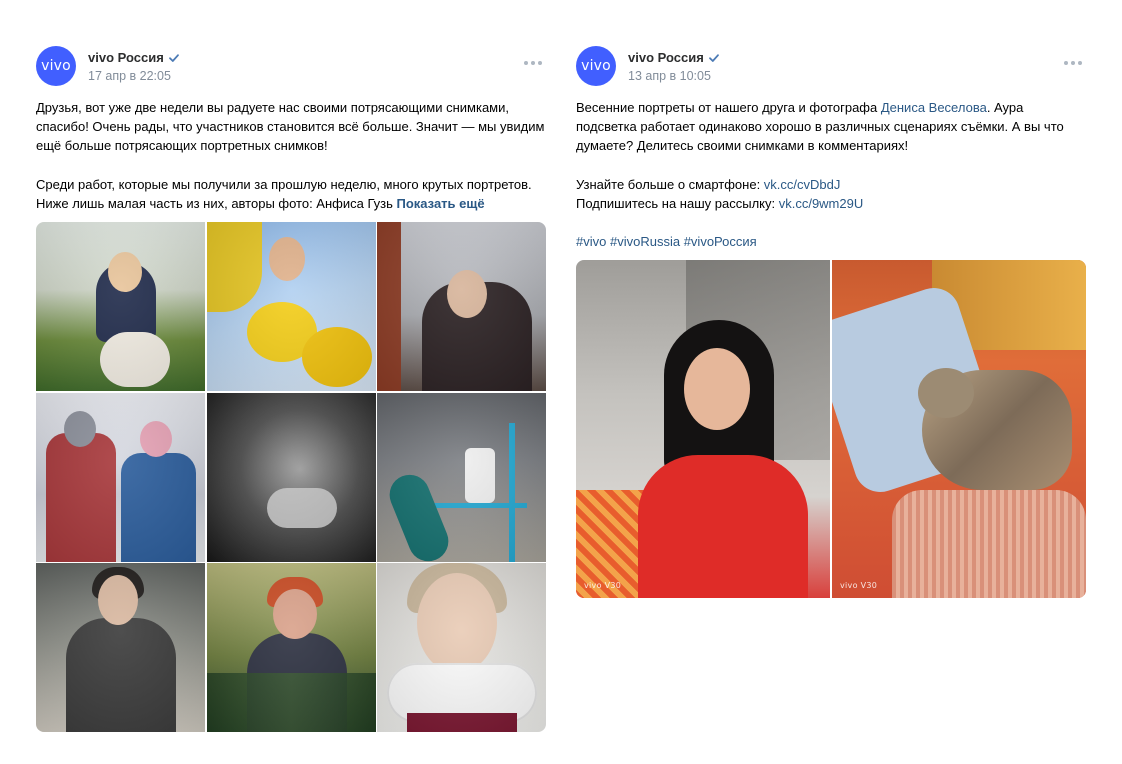  I want to click on smartphone-label: Узнайте больше о смартфоне:, so click(670, 184).